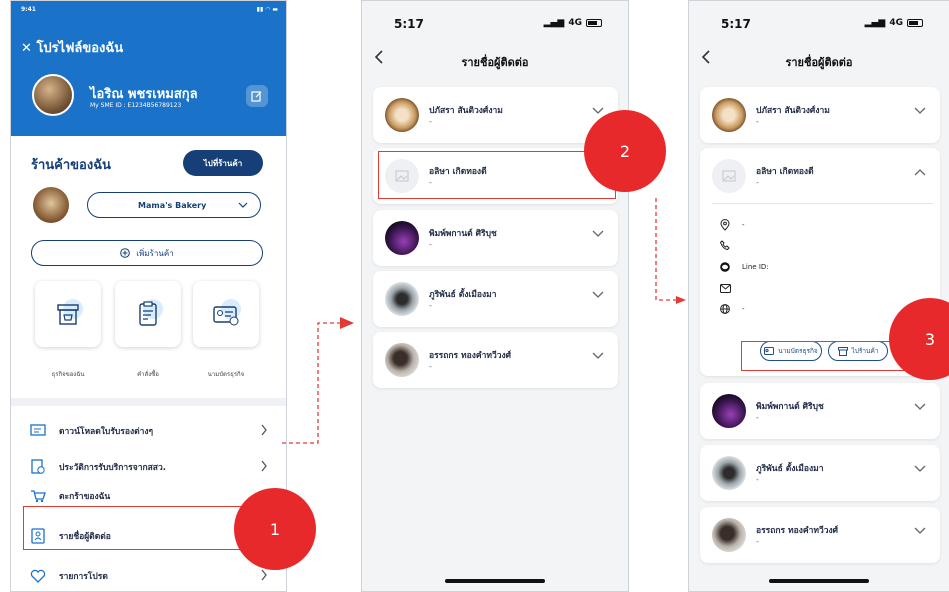 This screenshot has height=592, width=949. I want to click on tile-label: นามบัตรธุรกิจ, so click(226, 374).